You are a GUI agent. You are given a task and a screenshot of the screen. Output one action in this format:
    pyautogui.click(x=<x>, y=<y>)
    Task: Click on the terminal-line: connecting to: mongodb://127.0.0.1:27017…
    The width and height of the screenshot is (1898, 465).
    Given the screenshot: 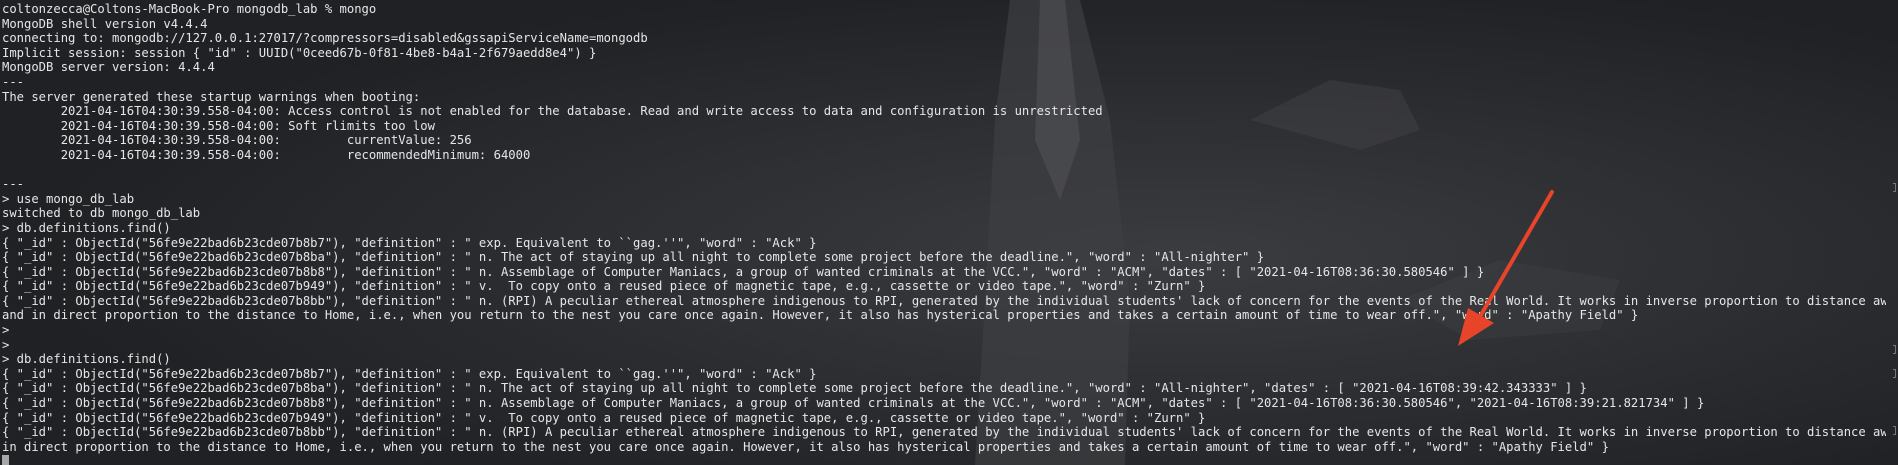 What is the action you would take?
    pyautogui.click(x=325, y=38)
    